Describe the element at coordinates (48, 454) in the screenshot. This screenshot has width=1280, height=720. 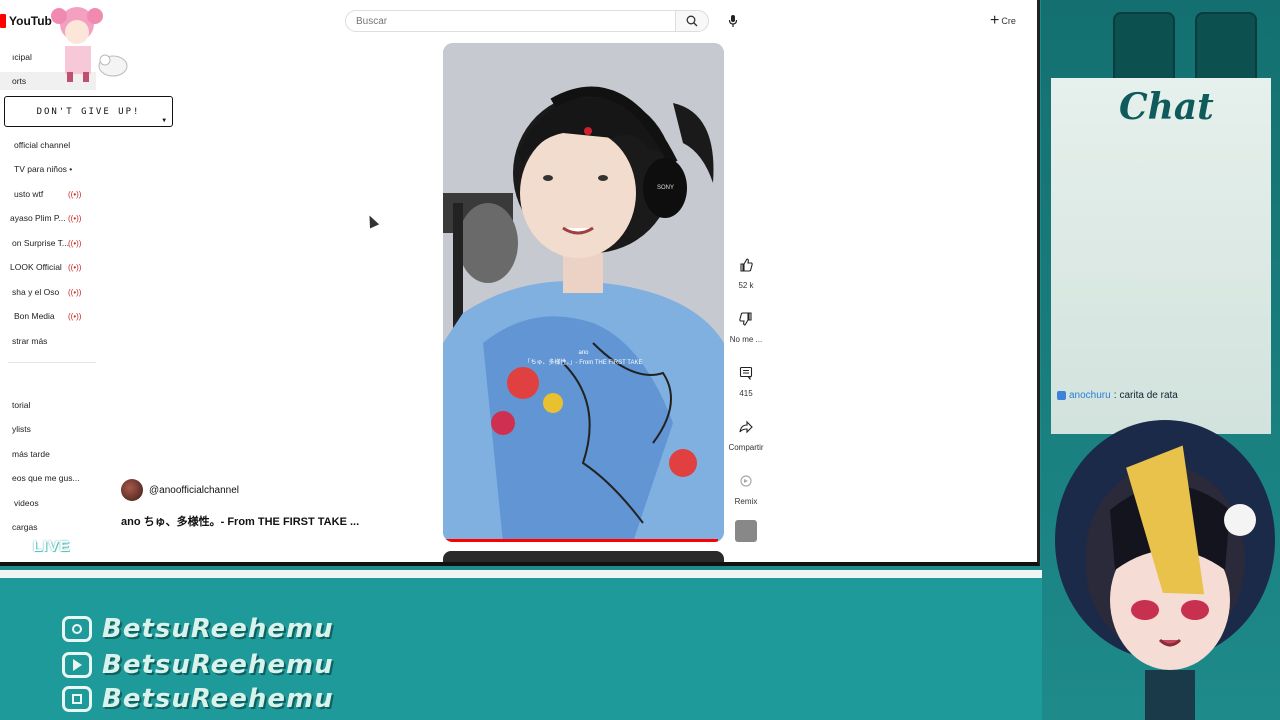
I see `sidebar-item-watch-later: más tarde` at that location.